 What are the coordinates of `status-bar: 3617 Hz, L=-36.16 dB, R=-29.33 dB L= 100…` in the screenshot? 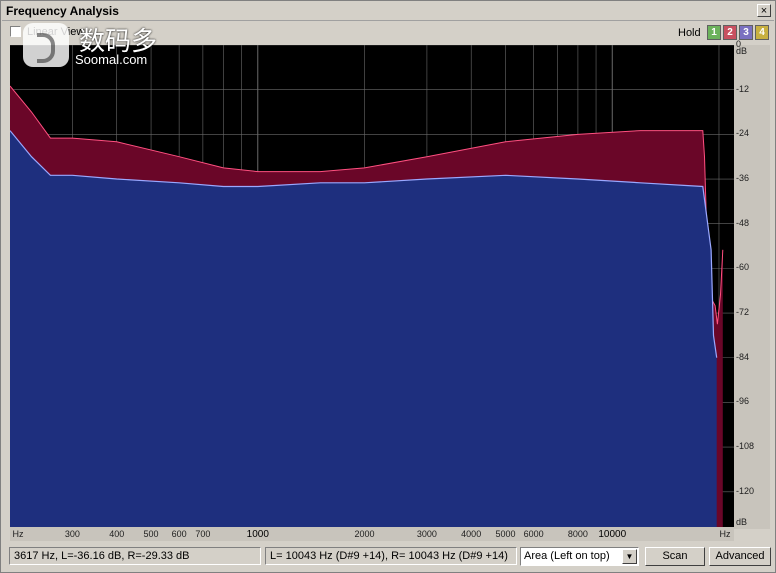 It's located at (388, 558).